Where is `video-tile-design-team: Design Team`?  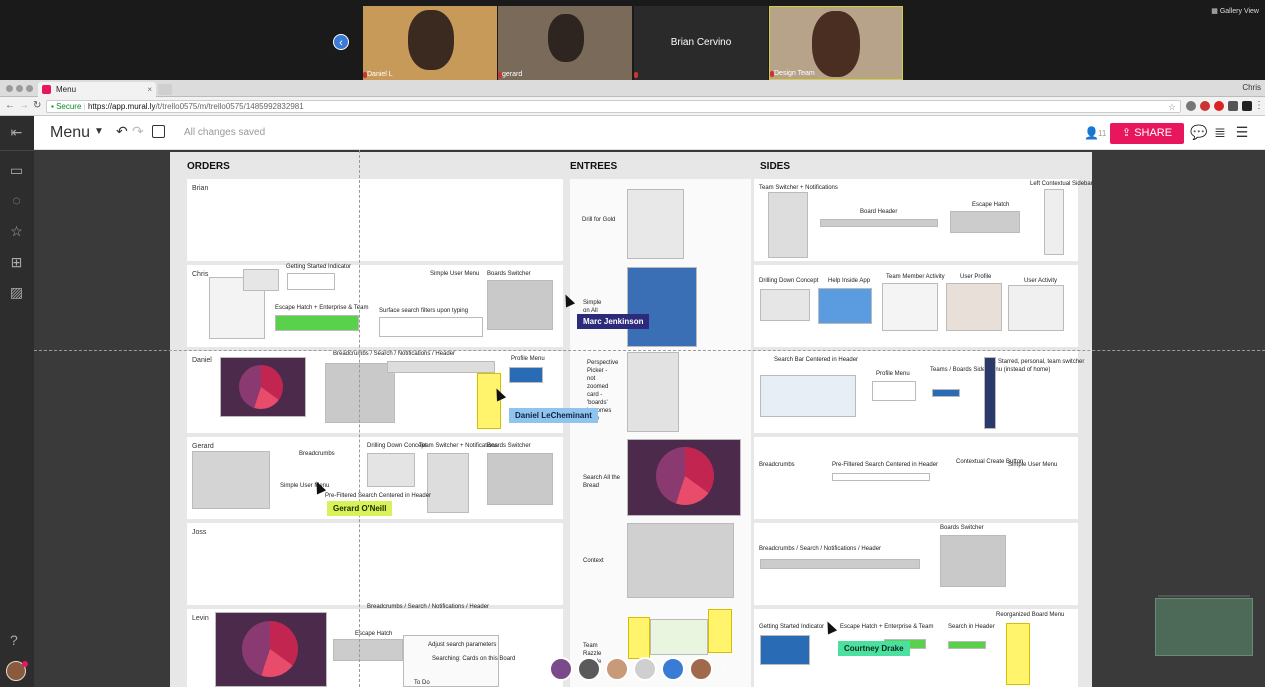
video-tile-design-team: Design Team is located at coordinates (836, 43).